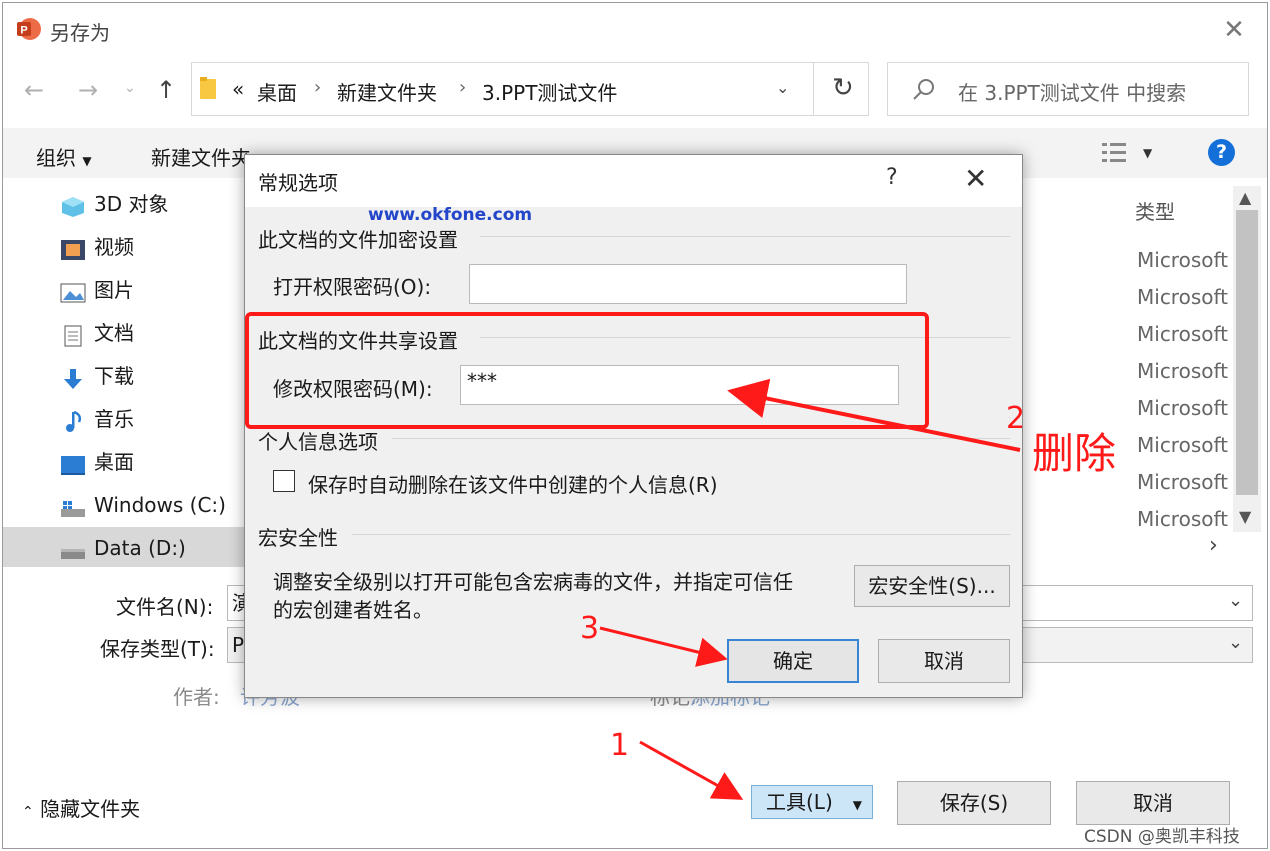 The height and width of the screenshot is (851, 1270). What do you see at coordinates (1074, 453) in the screenshot?
I see `annotation-delete-label: 删除` at bounding box center [1074, 453].